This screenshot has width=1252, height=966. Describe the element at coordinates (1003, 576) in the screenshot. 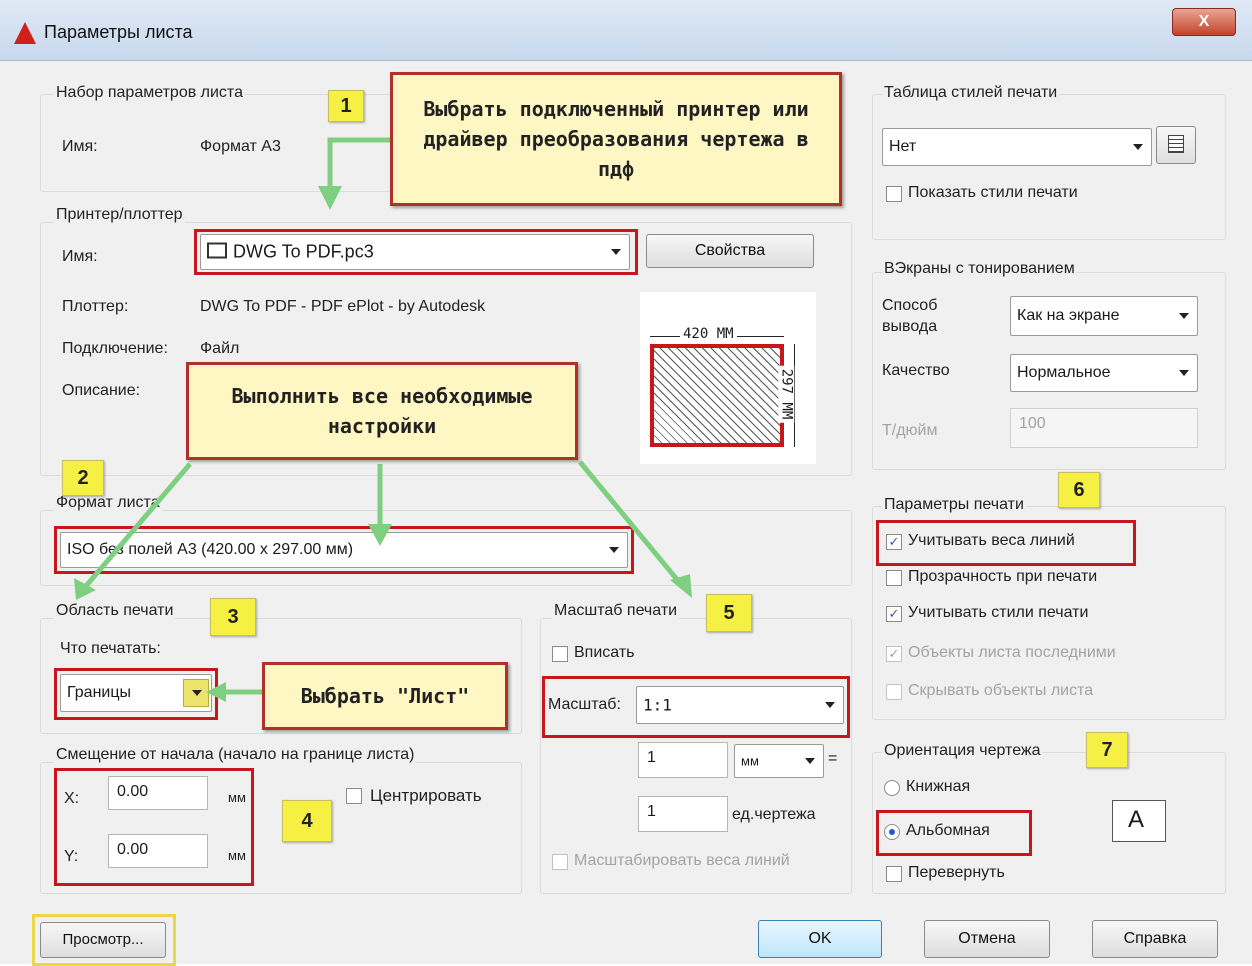

I see `plot-transparency-label: Прозрачность при печати` at that location.